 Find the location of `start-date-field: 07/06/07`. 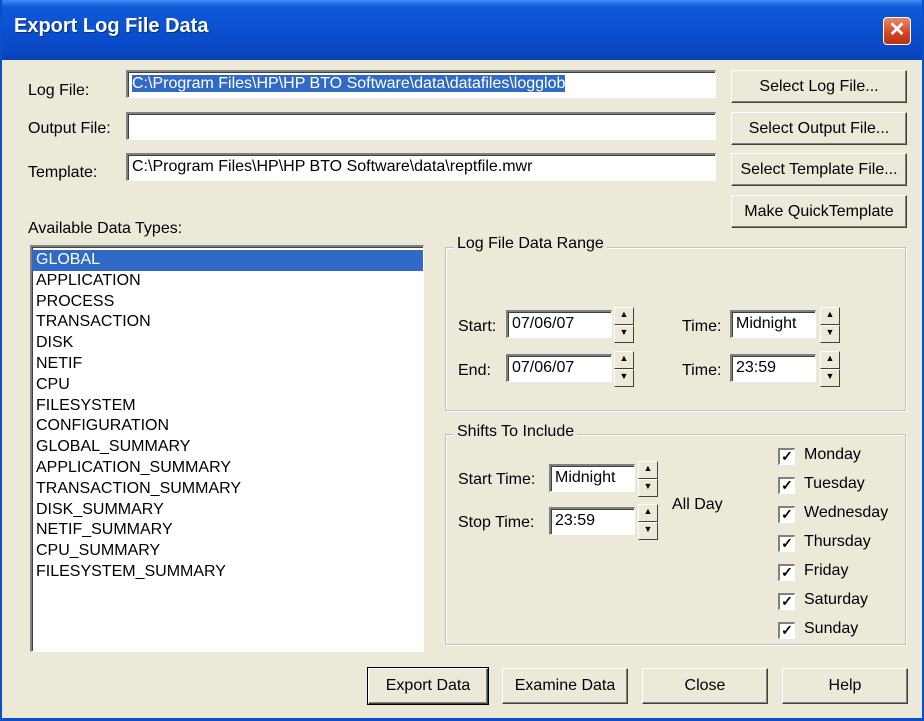

start-date-field: 07/06/07 is located at coordinates (559, 324).